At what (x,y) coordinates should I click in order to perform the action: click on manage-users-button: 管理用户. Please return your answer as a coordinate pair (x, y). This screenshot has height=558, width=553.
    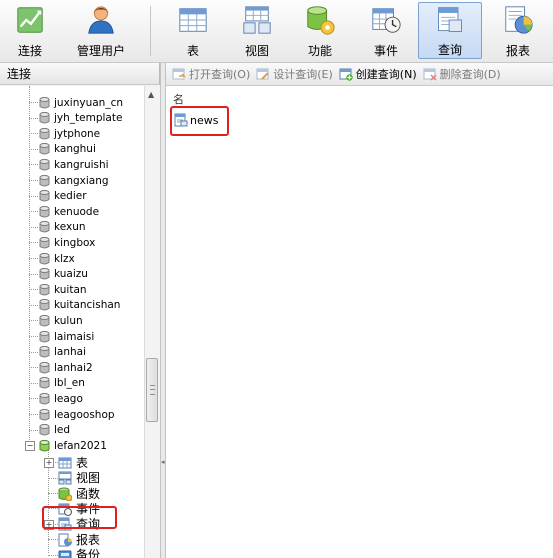
    Looking at the image, I should click on (101, 30).